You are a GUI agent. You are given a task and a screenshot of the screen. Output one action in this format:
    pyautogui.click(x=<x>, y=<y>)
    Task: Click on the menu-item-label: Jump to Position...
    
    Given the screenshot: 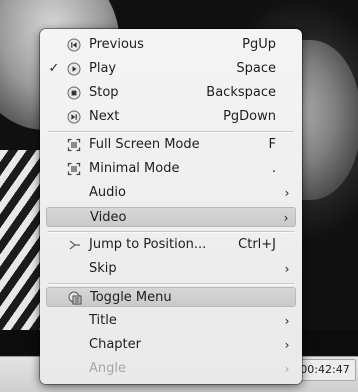 What is the action you would take?
    pyautogui.click(x=148, y=244)
    